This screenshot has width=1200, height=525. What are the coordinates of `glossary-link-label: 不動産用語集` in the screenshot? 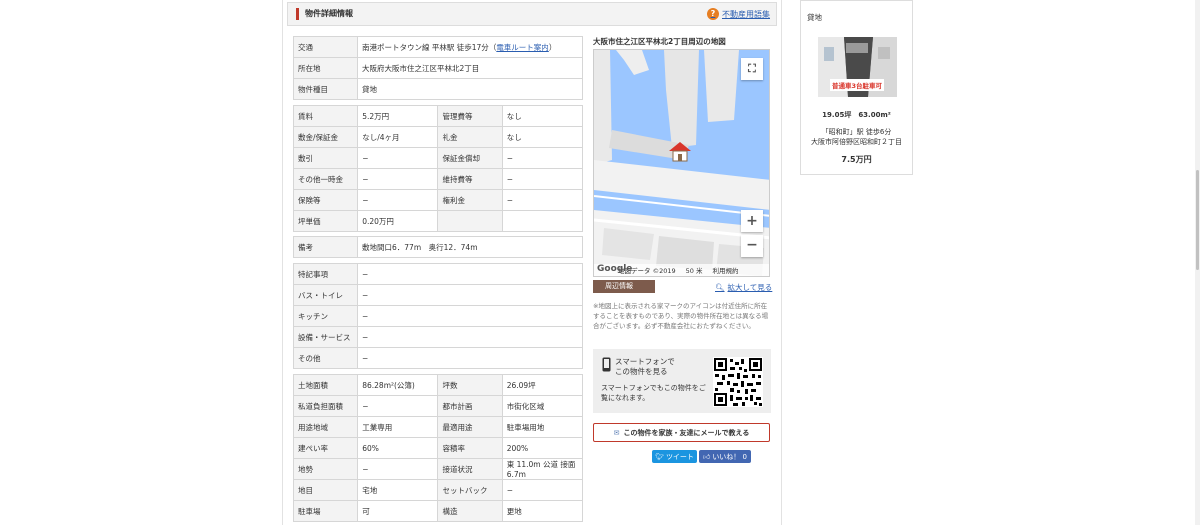 It's located at (746, 14).